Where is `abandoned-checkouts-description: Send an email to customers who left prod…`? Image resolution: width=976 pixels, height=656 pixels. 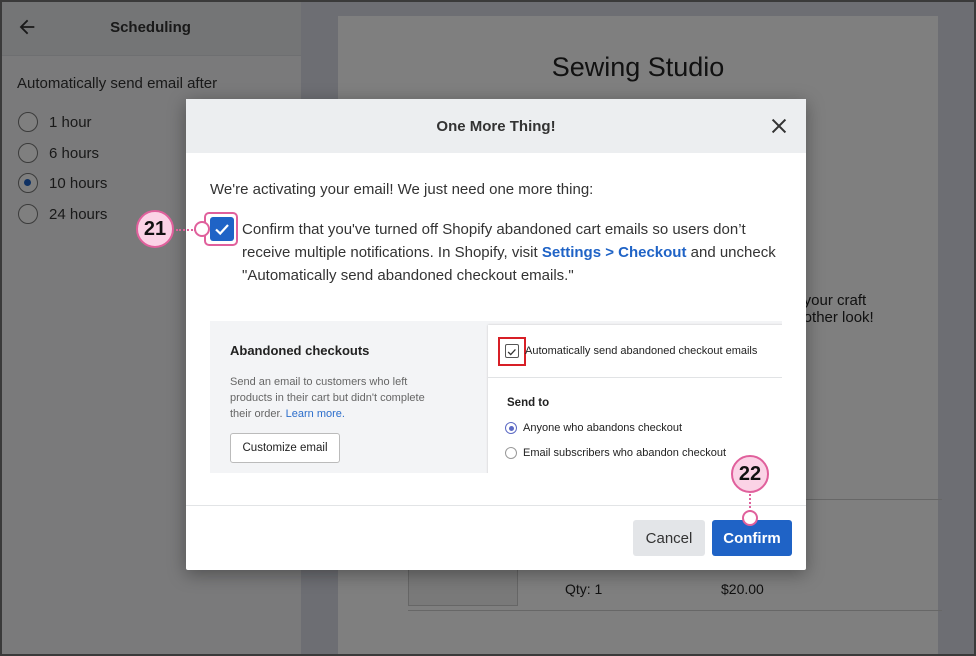 abandoned-checkouts-description: Send an email to customers who left prod… is located at coordinates (335, 398).